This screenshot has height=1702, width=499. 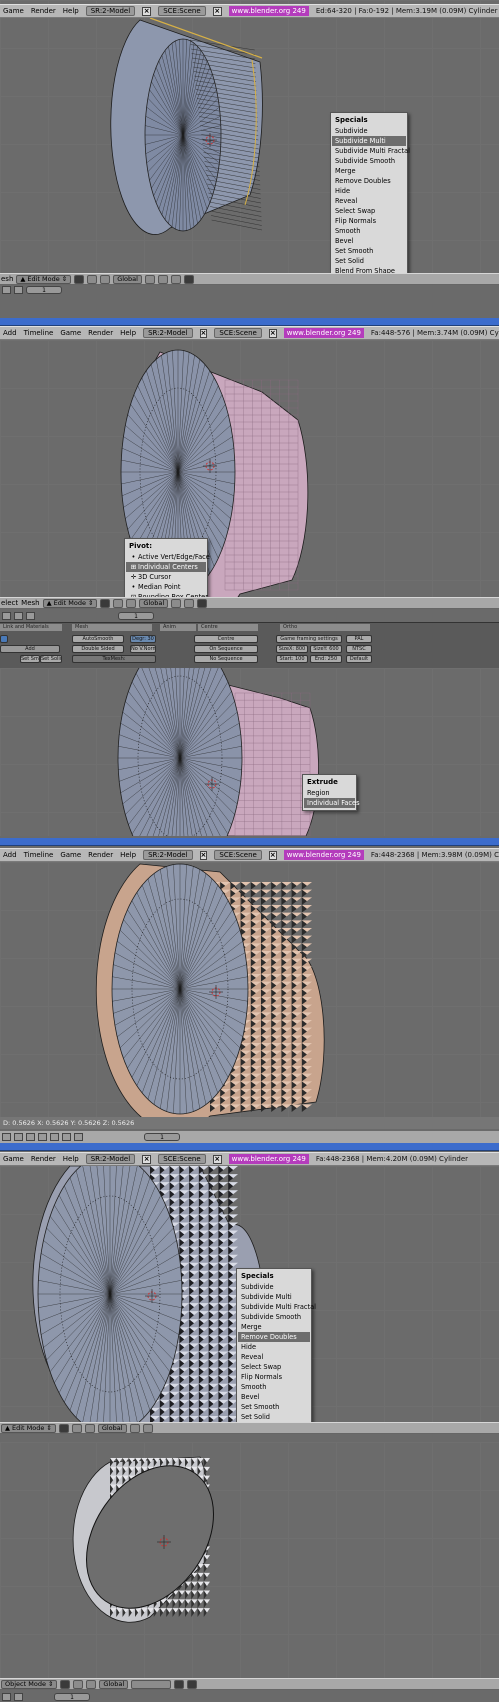 I want to click on start-field: Start: 100, so click(x=292, y=659).